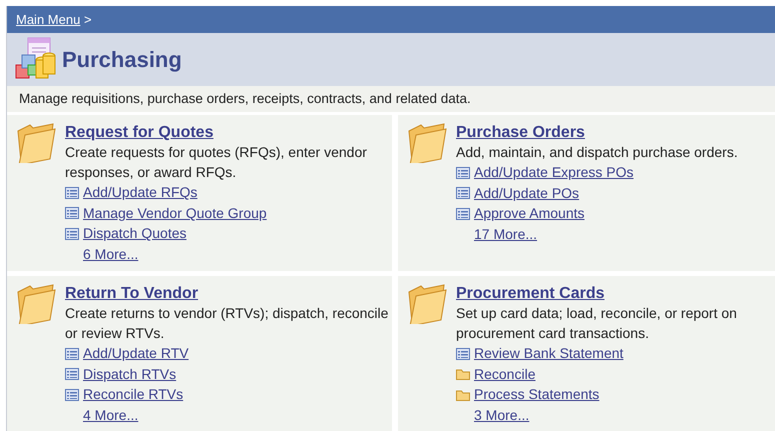  Describe the element at coordinates (131, 294) in the screenshot. I see `section-title-link: Return To Vendor` at that location.